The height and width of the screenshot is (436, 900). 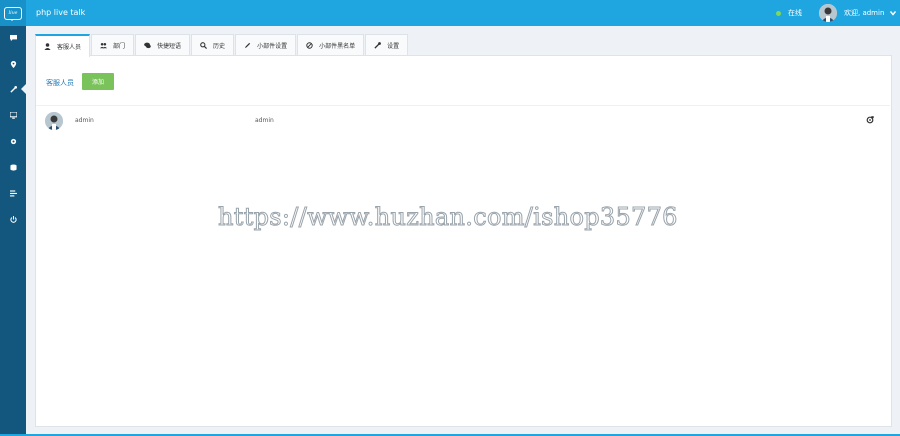 What do you see at coordinates (337, 46) in the screenshot?
I see `tab-label: 小部件黑名单` at bounding box center [337, 46].